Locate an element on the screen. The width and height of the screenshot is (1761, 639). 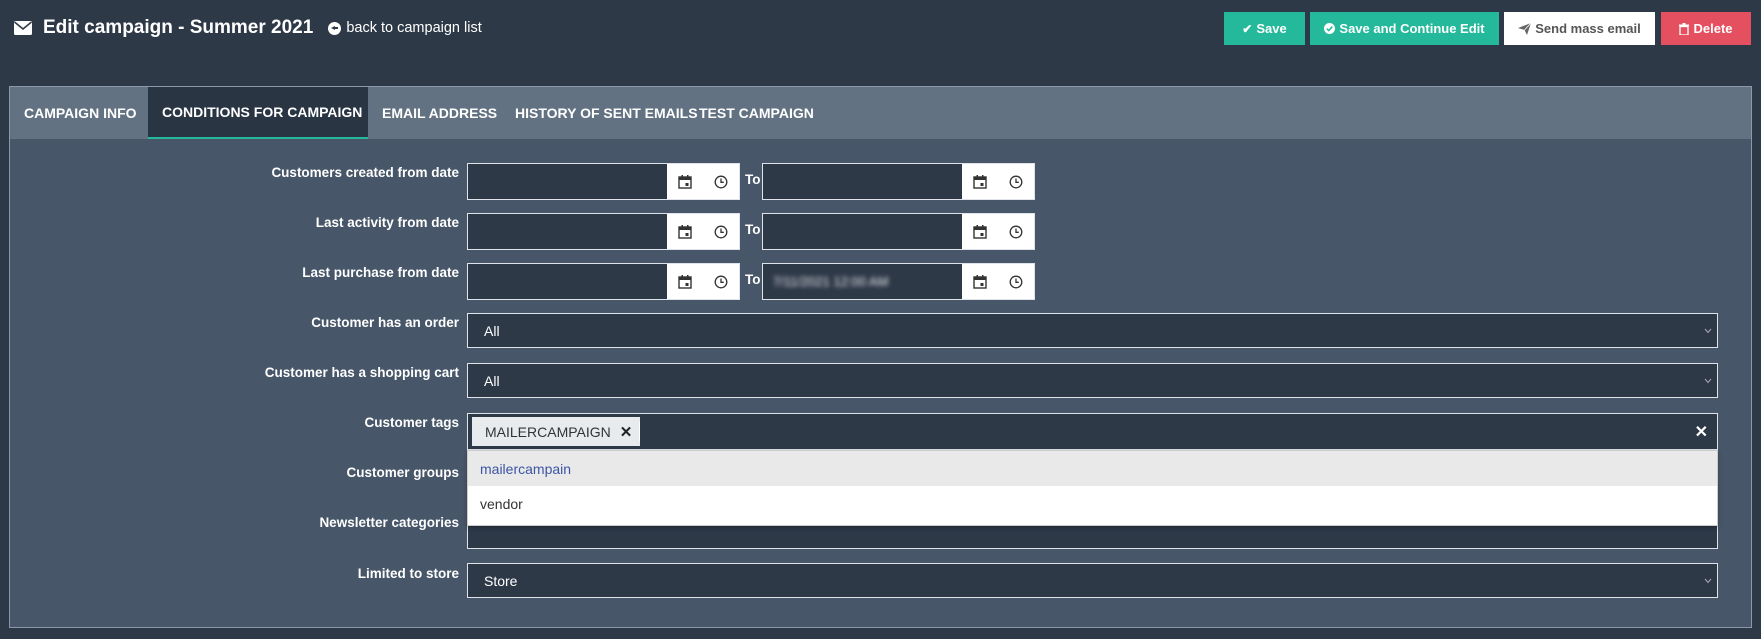
tab-label: TEST CAMPAIGN is located at coordinates (756, 113).